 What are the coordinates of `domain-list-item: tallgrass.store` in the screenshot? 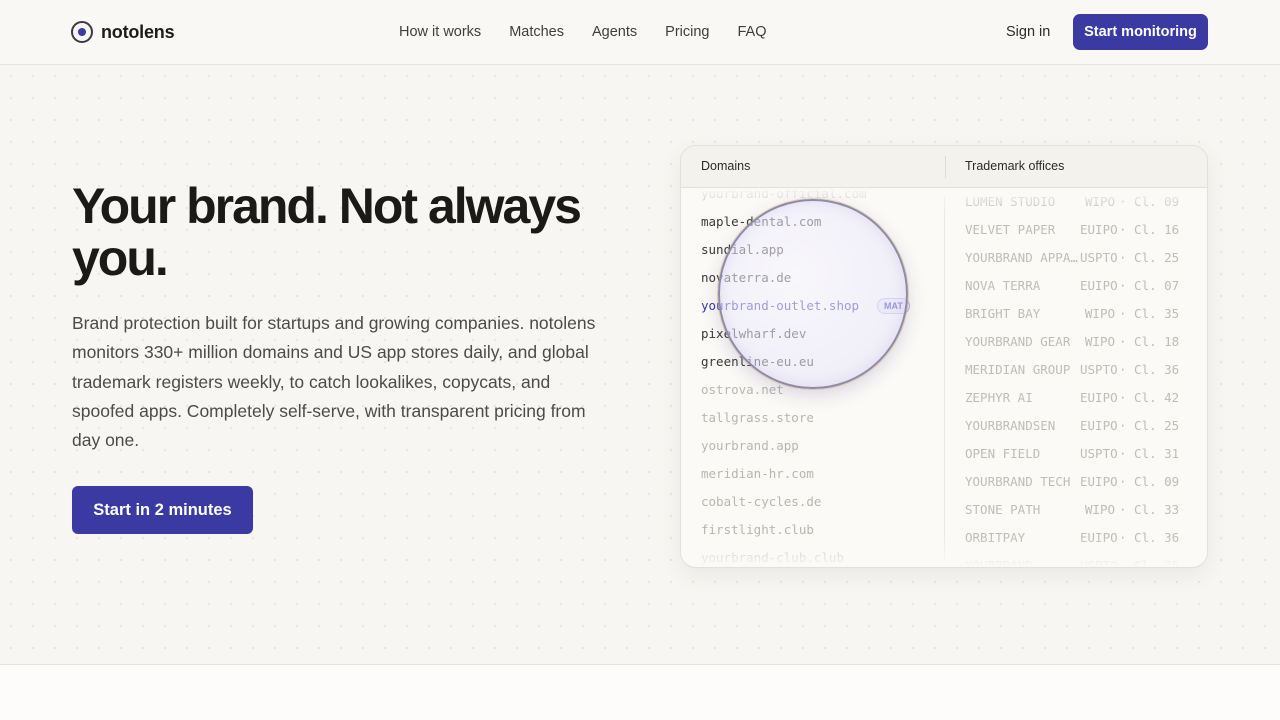 It's located at (805, 418).